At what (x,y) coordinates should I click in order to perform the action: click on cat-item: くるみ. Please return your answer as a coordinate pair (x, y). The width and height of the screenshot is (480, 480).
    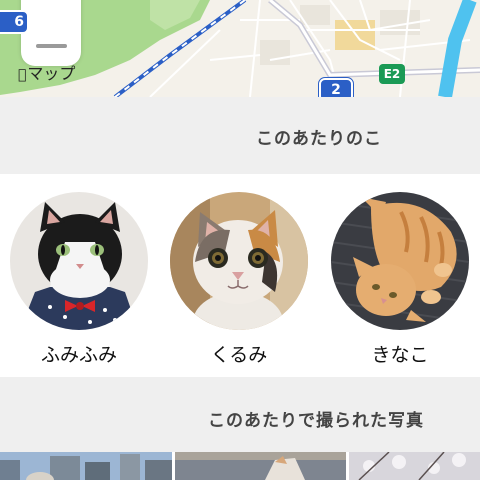
    Looking at the image, I should click on (240, 279).